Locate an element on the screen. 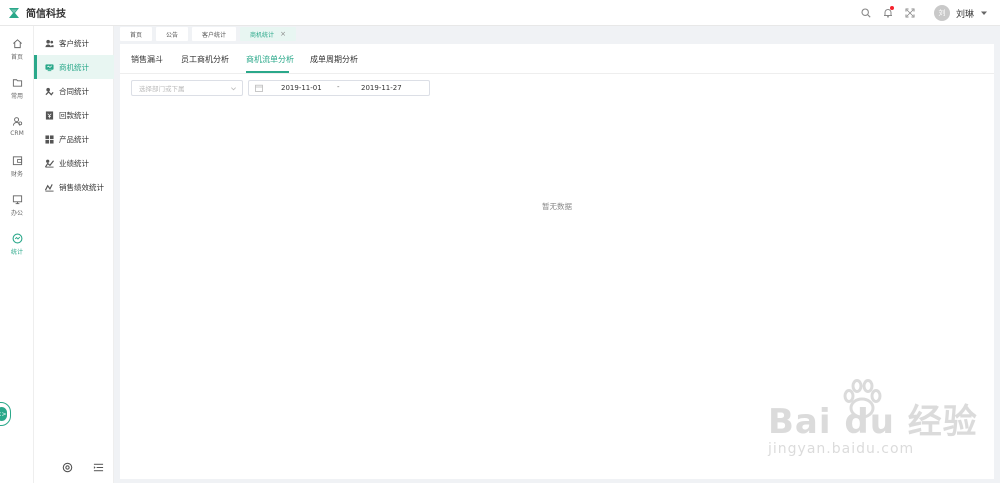  wallet-icon is located at coordinates (17, 161).